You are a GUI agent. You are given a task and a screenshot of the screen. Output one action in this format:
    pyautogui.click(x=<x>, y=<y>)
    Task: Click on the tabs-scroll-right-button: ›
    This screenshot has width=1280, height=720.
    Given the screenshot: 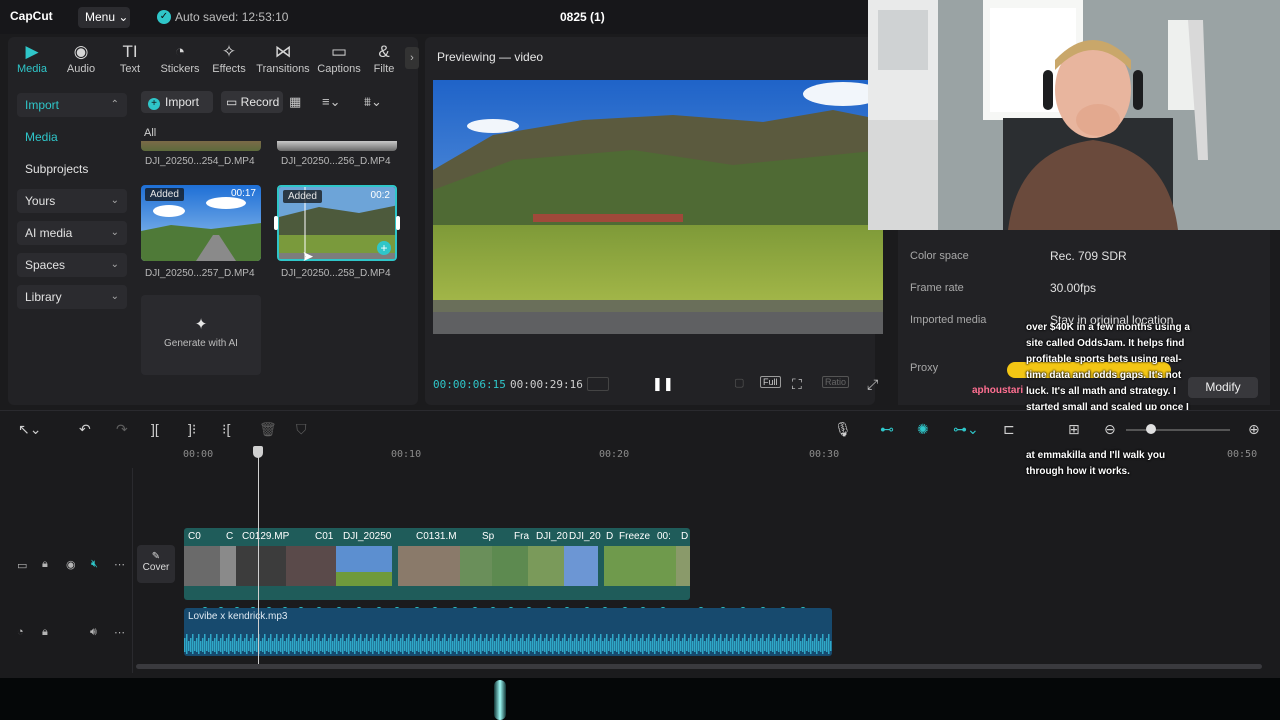 What is the action you would take?
    pyautogui.click(x=412, y=58)
    